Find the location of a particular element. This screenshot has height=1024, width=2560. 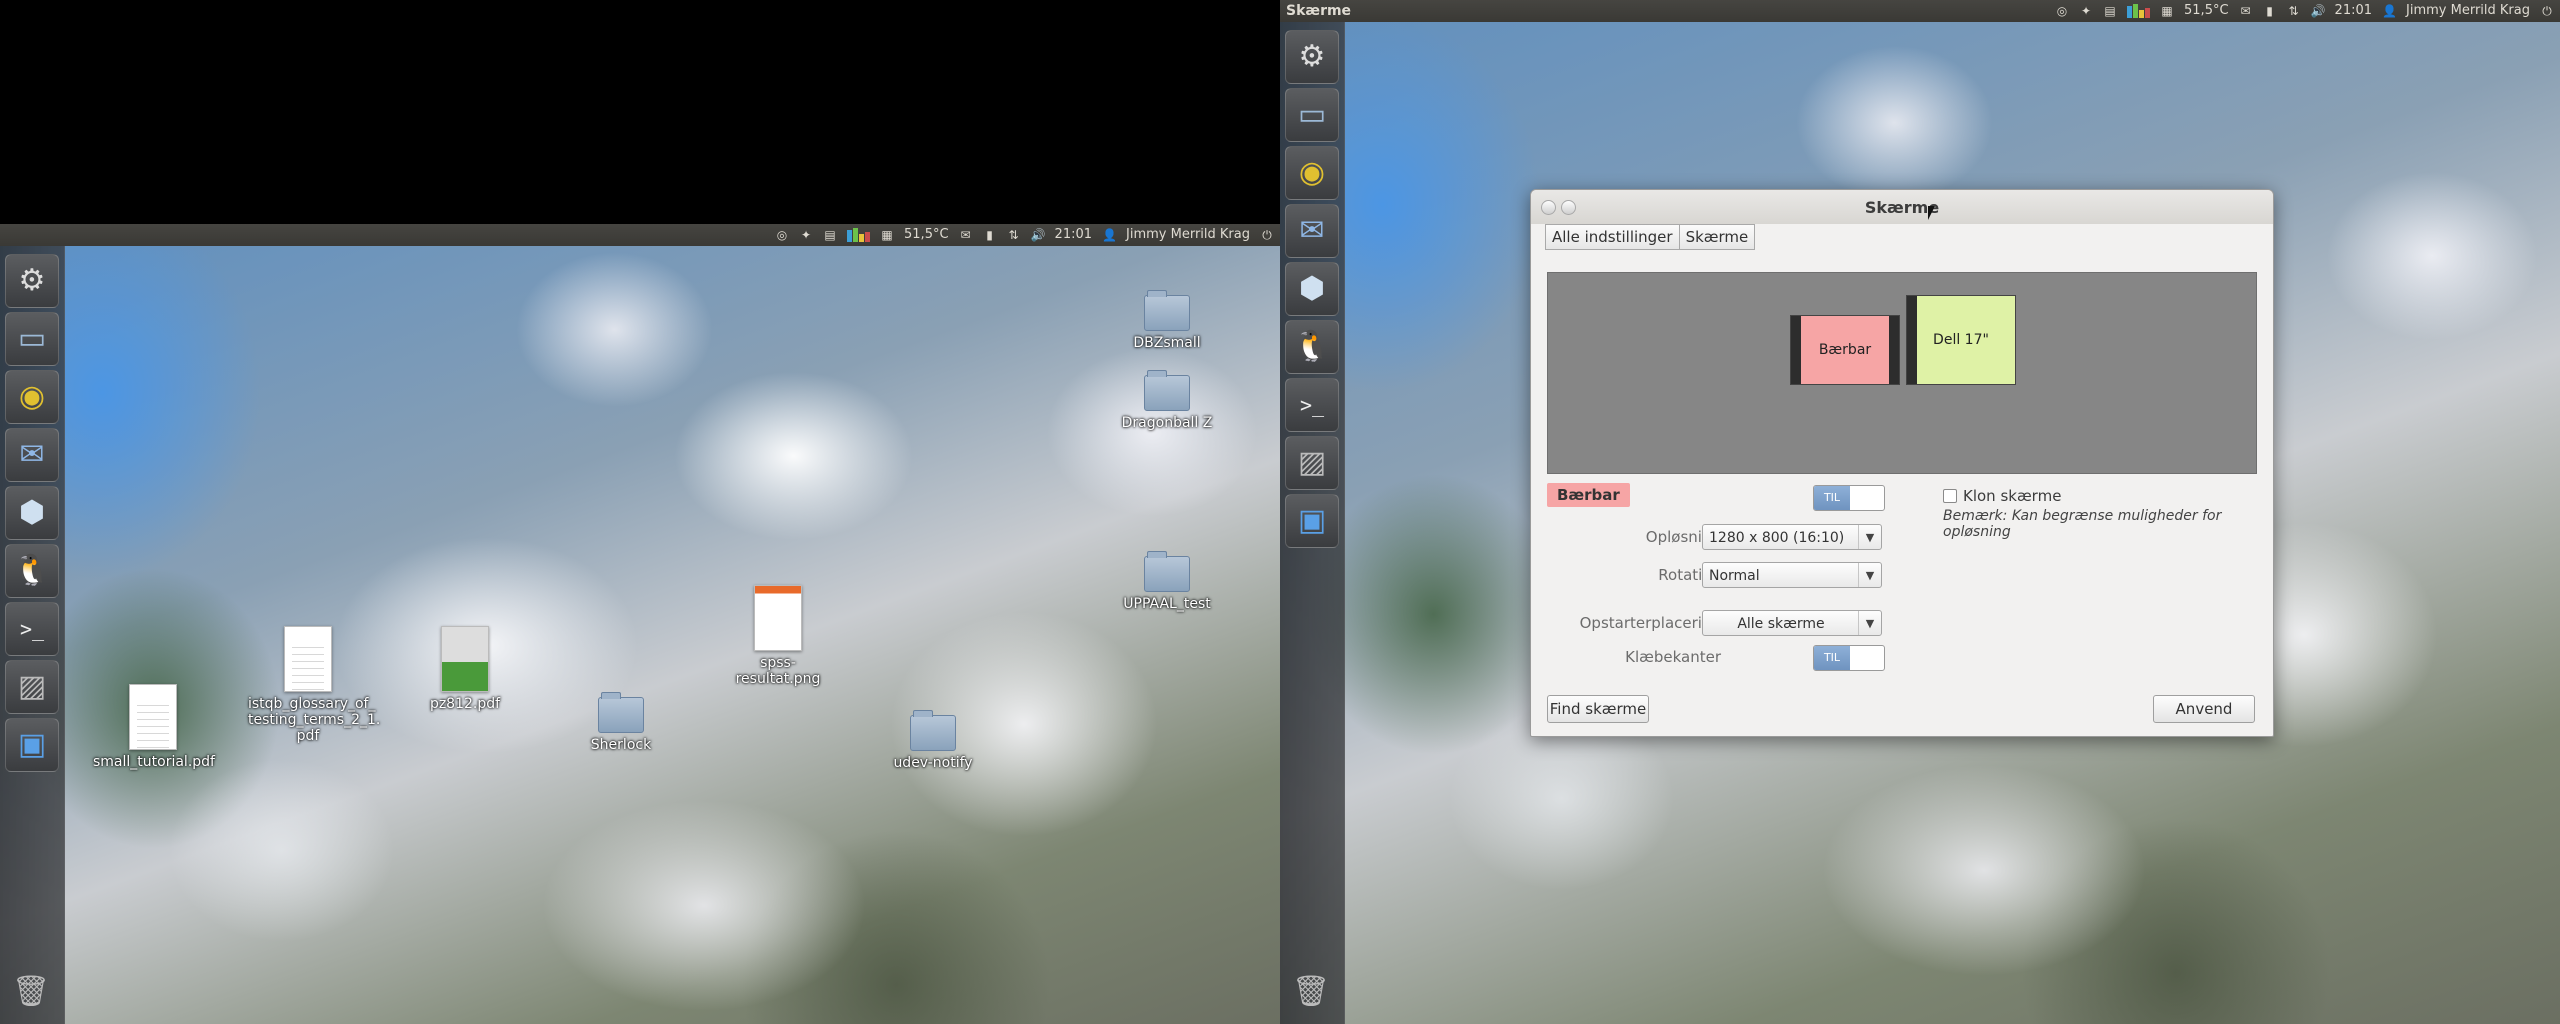

desktop-file-spss: spss-resultat.png is located at coordinates (778, 636).